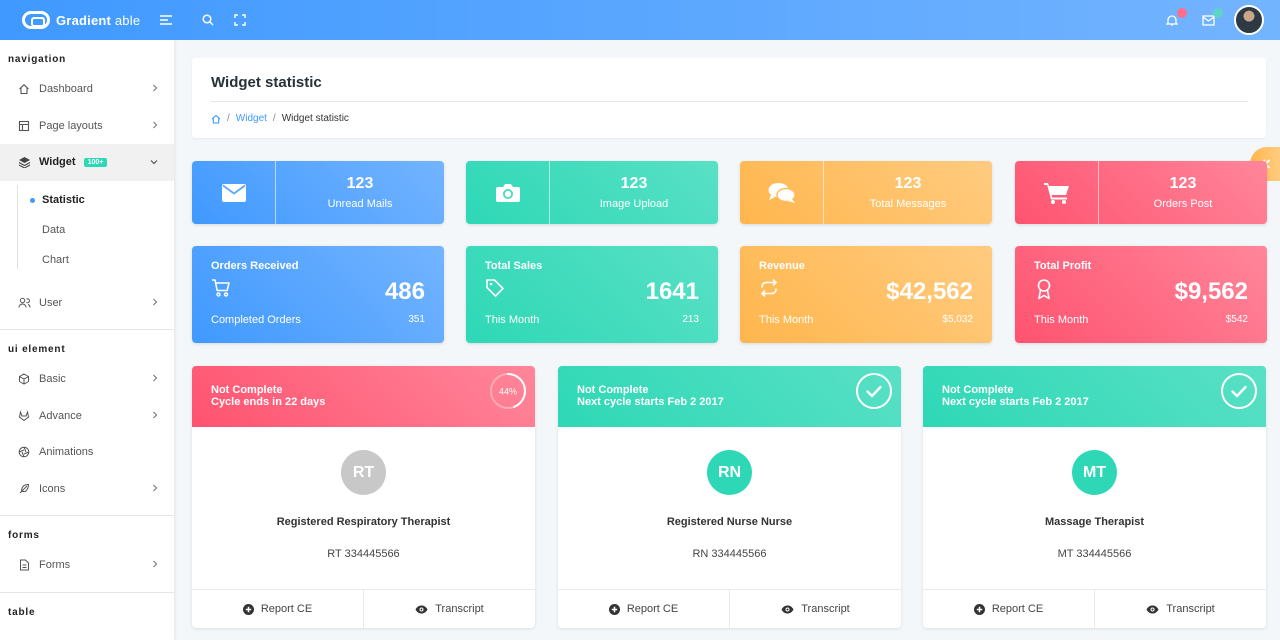 This screenshot has height=640, width=1280. What do you see at coordinates (87, 89) in the screenshot?
I see `sidebar-item-dashboard: Dashboard` at bounding box center [87, 89].